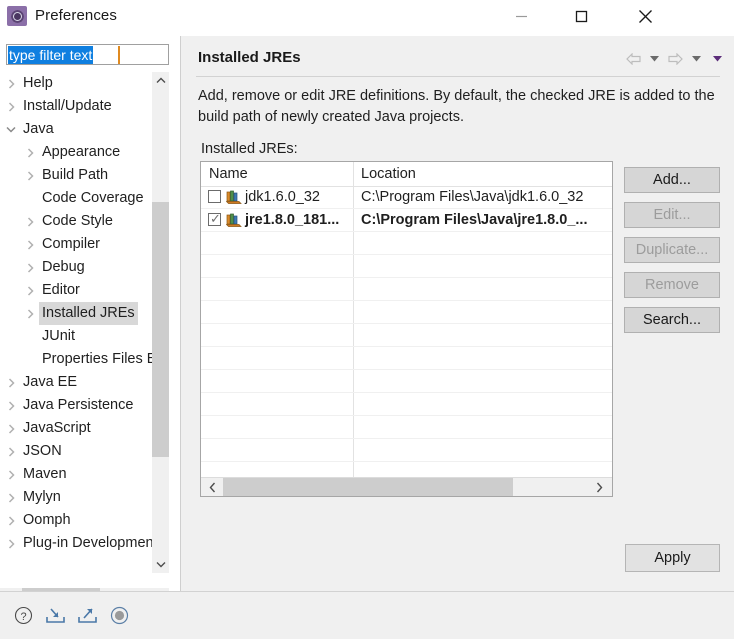 The image size is (734, 639). Describe the element at coordinates (76, 106) in the screenshot. I see `sidebar-item-install-update: Install/Update` at that location.